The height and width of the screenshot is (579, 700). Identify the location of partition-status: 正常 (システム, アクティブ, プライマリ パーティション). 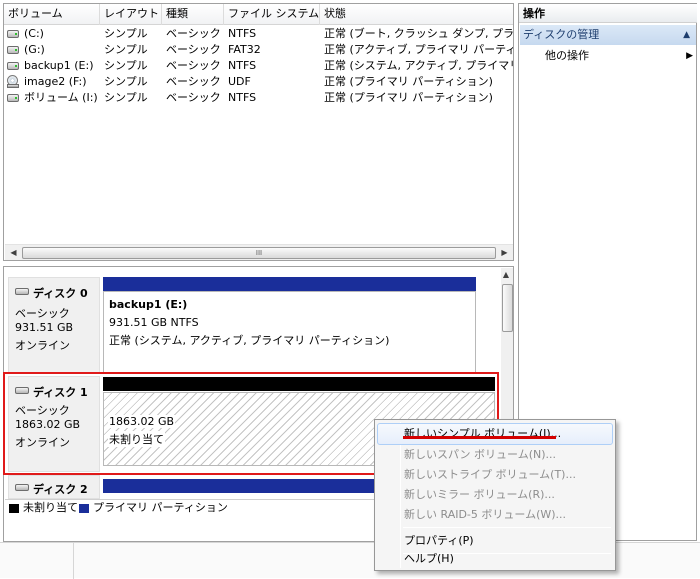
(249, 340).